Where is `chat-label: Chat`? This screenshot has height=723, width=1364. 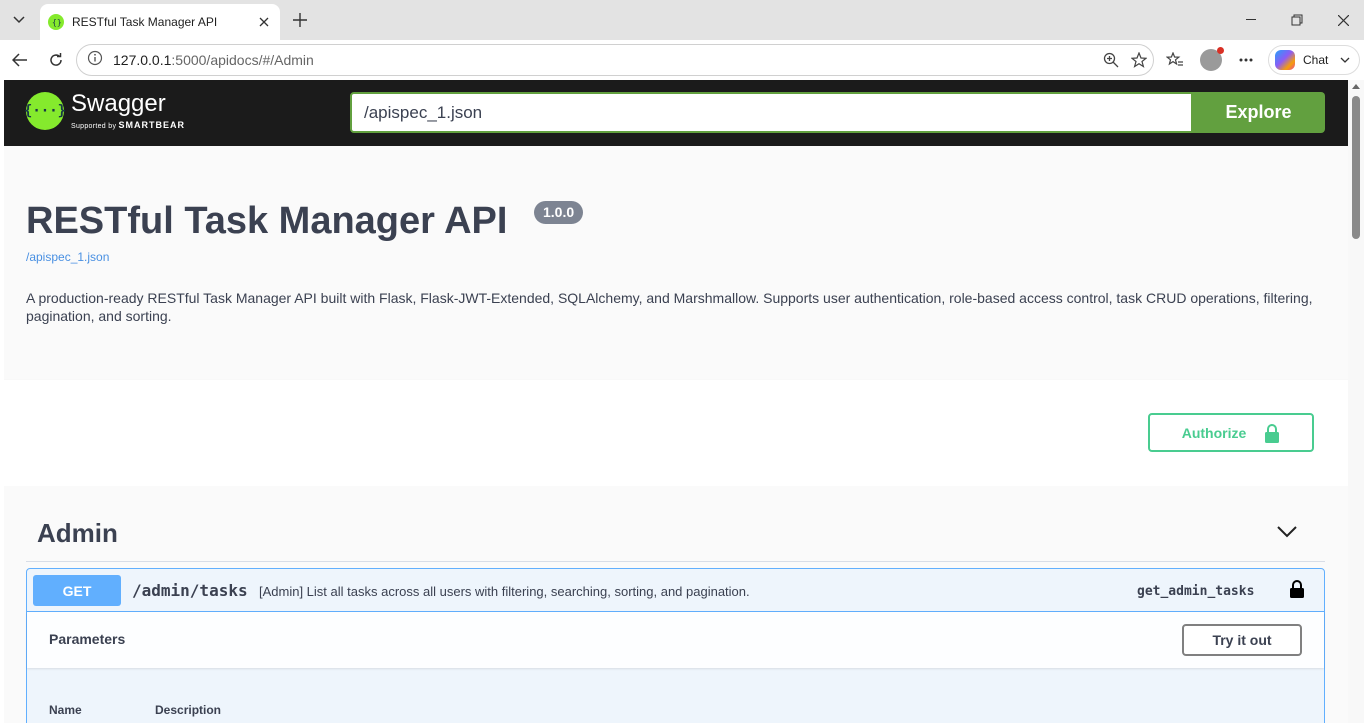
chat-label: Chat is located at coordinates (1316, 60).